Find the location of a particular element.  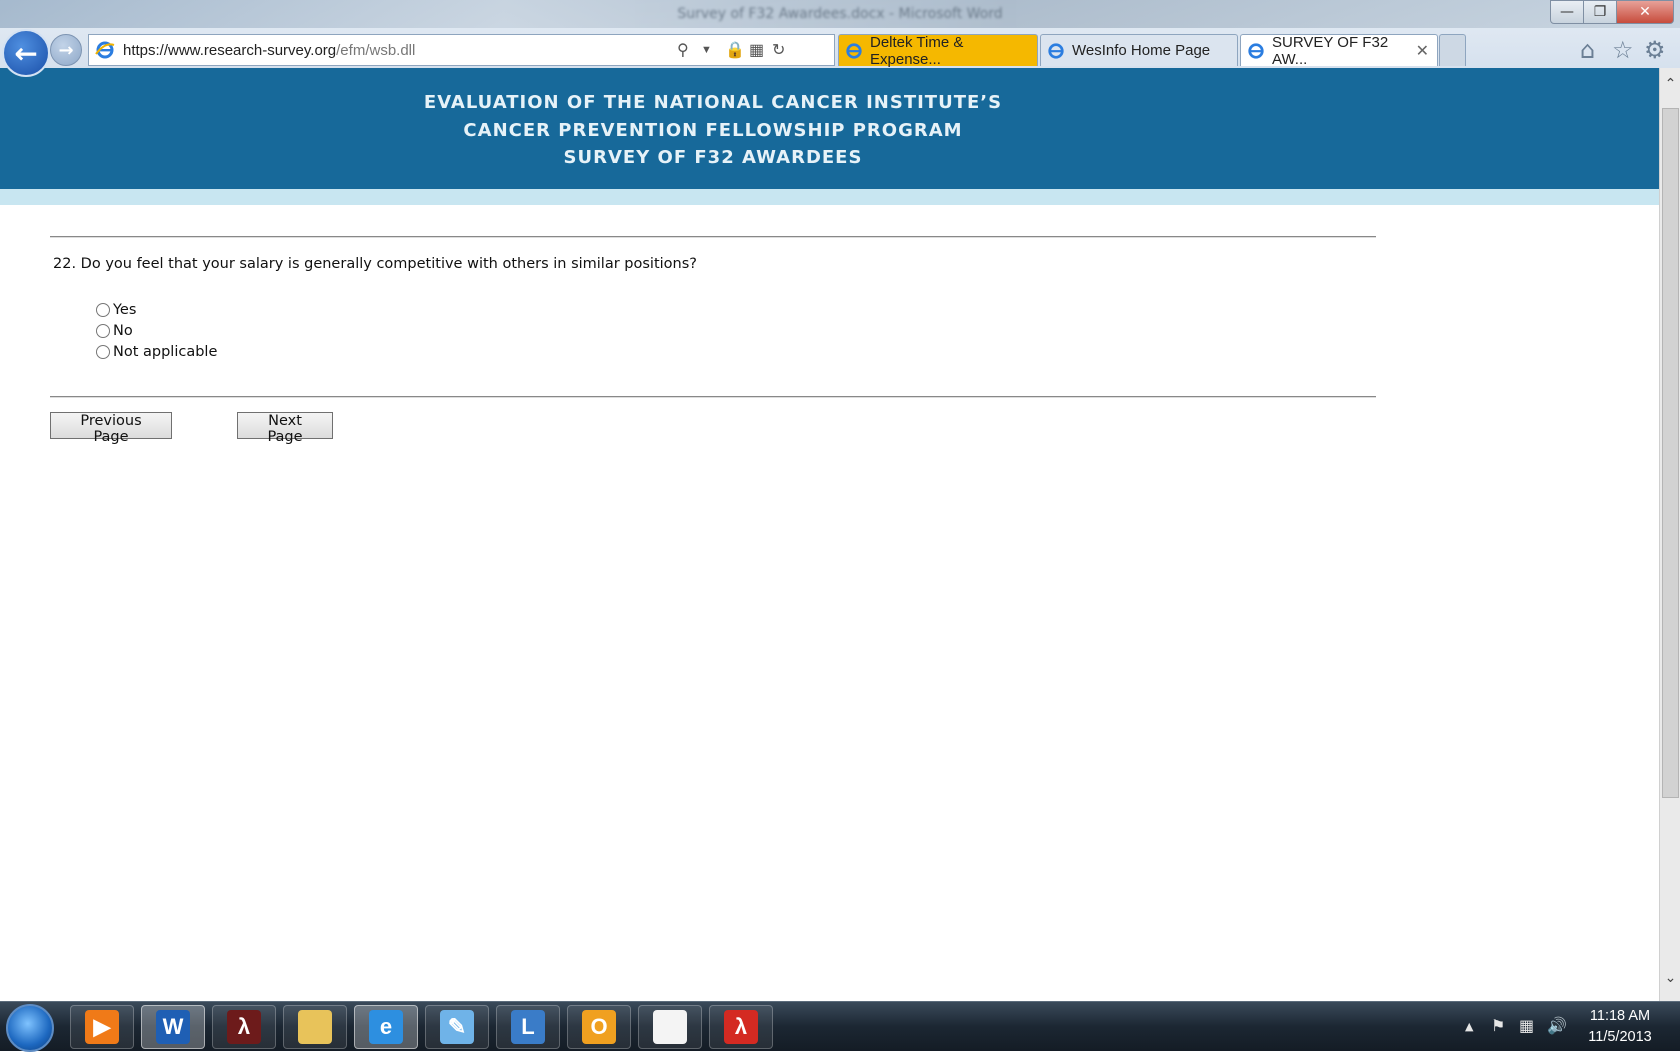

taskbar-explorer is located at coordinates (315, 1027).